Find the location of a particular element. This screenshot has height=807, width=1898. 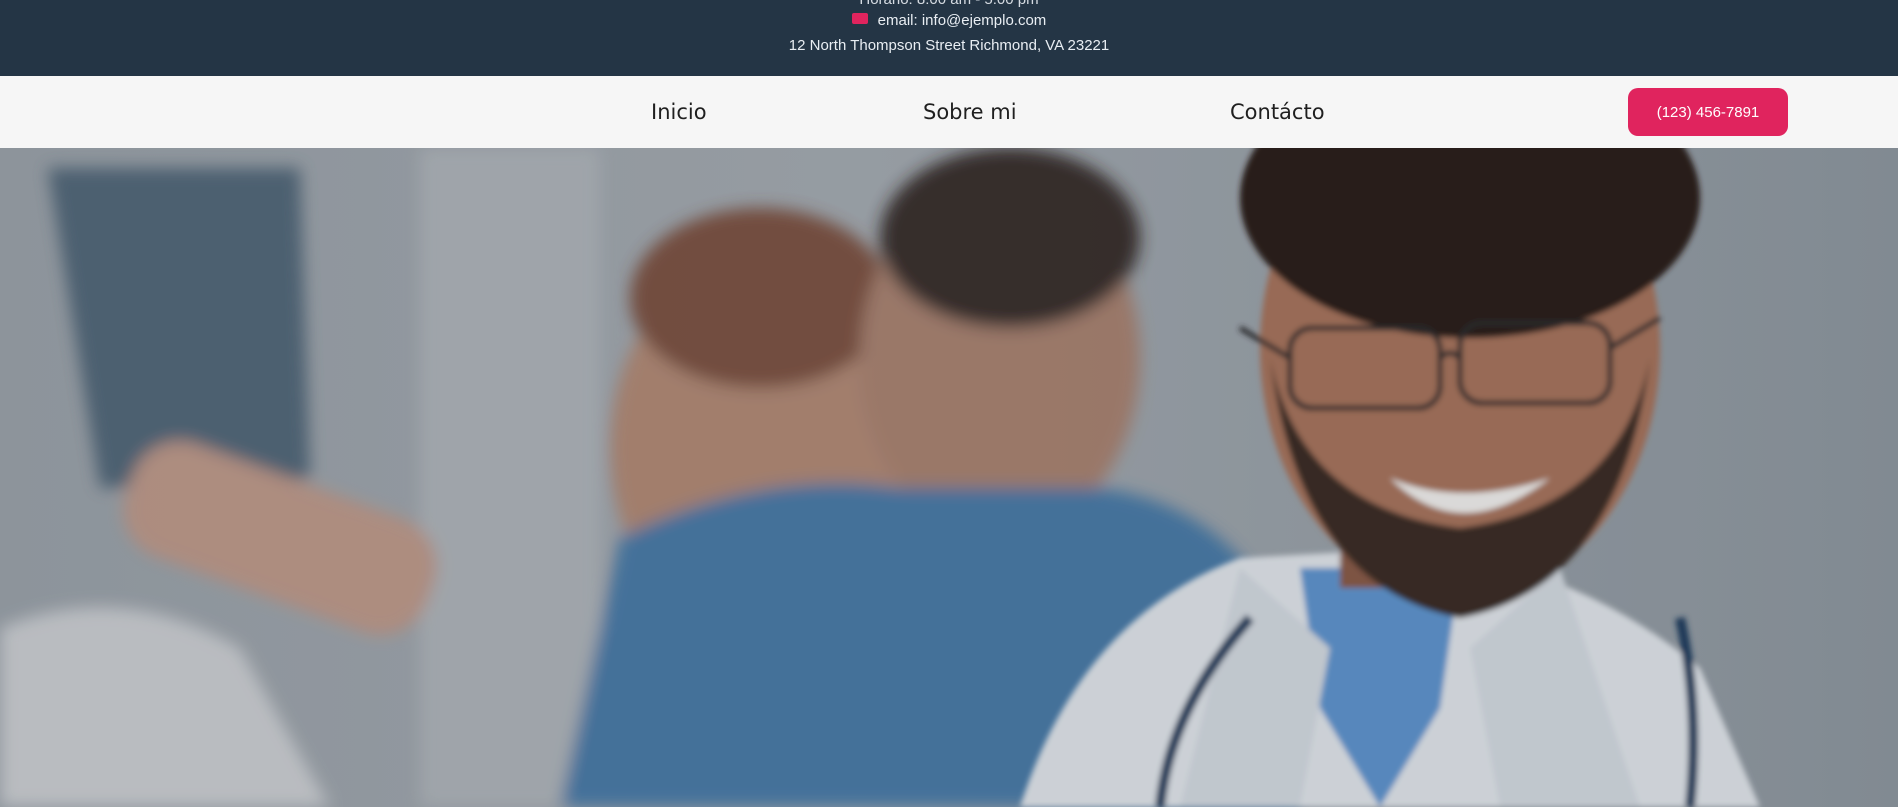

hours-text: Horario: 8:00 am - 5:00 pm is located at coordinates (949, 4).